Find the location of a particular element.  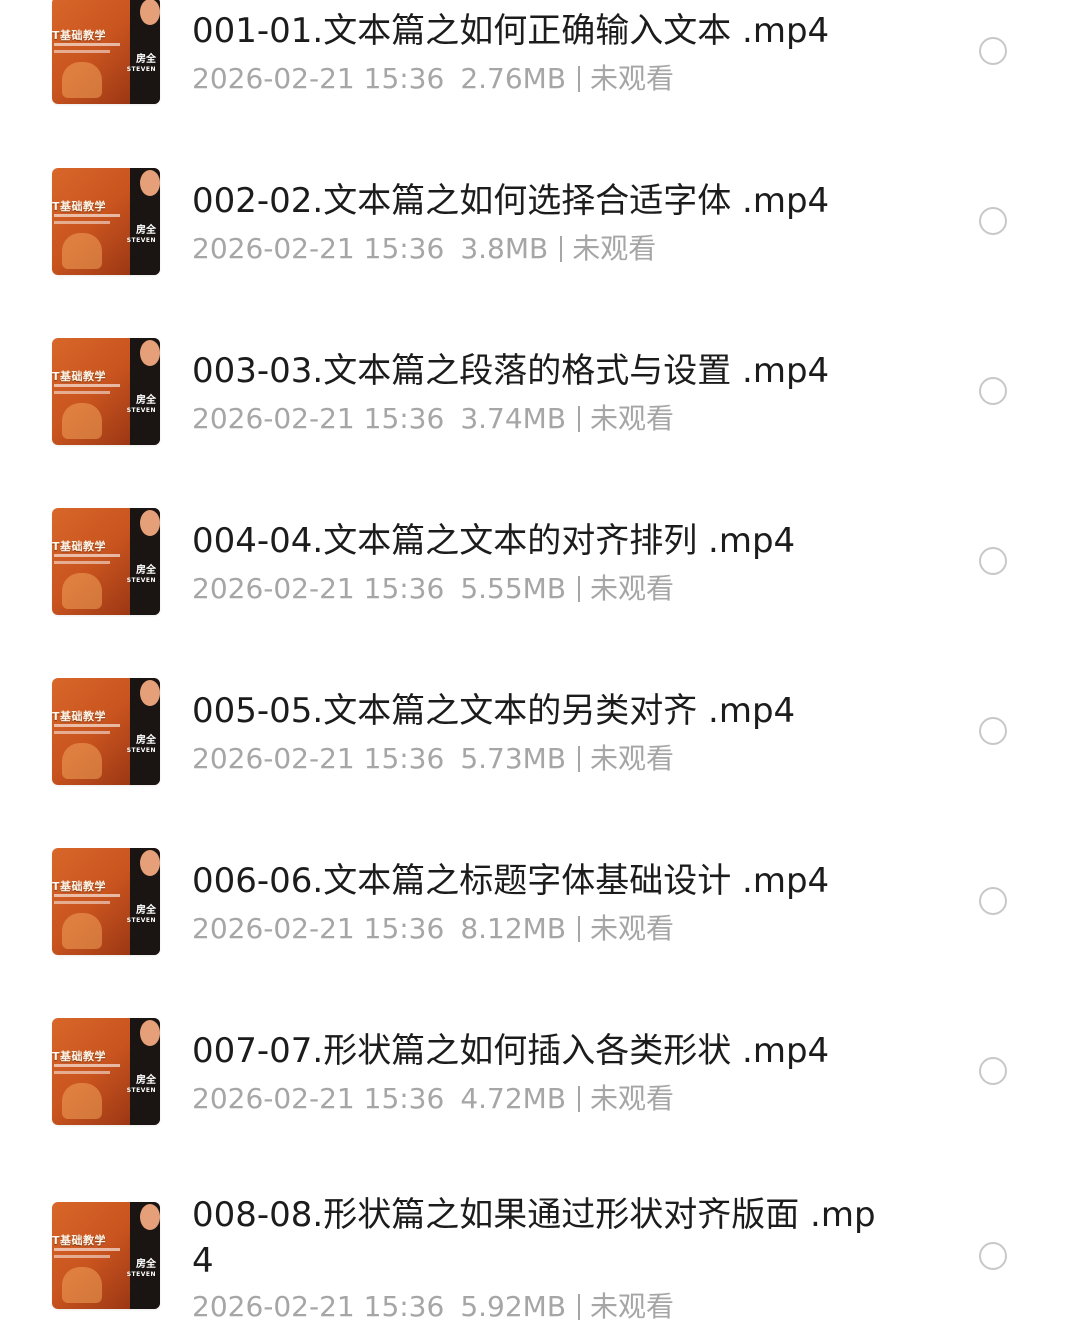

file-title: 001-01.文本篇之如何正确输入文本 .mp4 is located at coordinates (542, 31).